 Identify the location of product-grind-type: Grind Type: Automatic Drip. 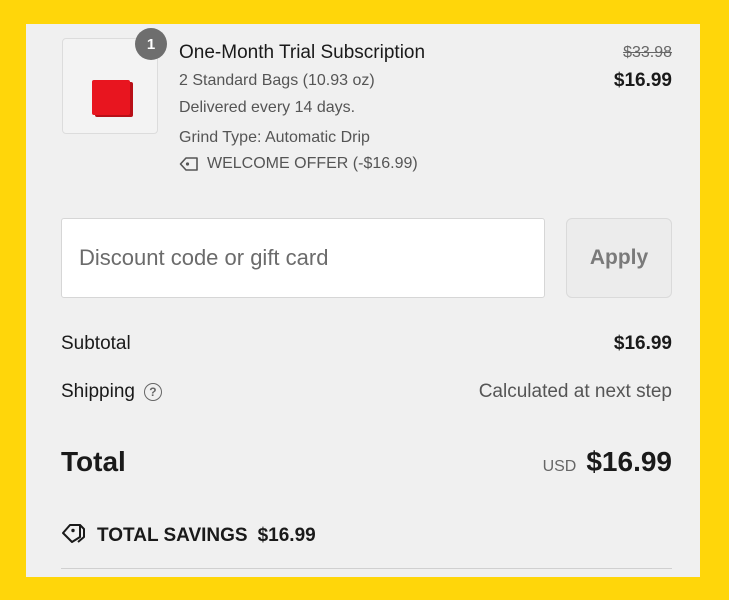
(274, 137).